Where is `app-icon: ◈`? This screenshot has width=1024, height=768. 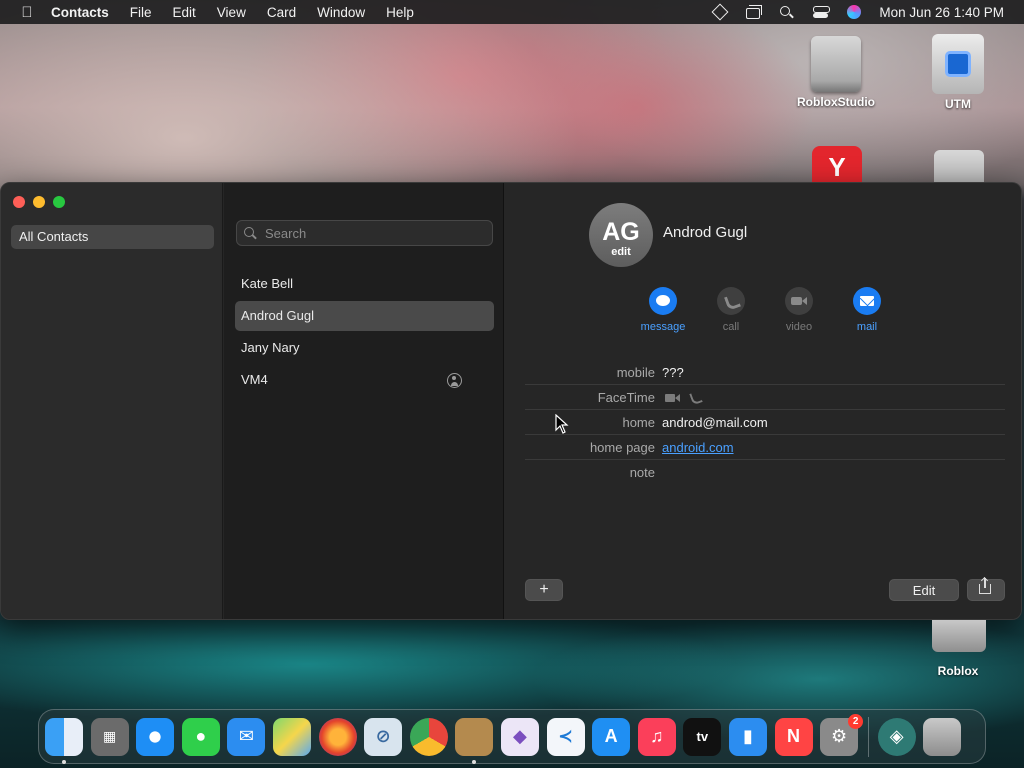
app-icon: ◈ is located at coordinates (896, 736).